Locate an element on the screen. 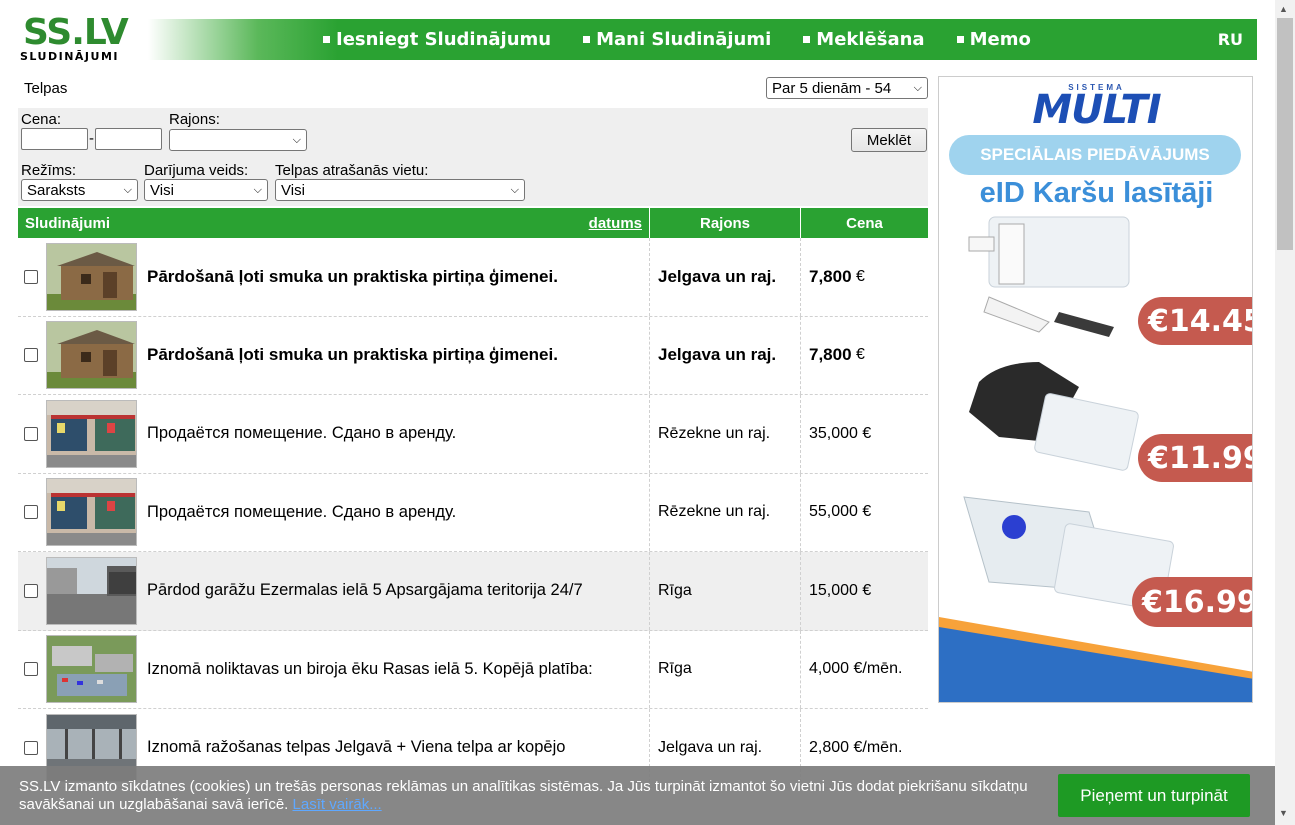 The width and height of the screenshot is (1295, 825). deal-type-select: Visi ⌵ is located at coordinates (206, 190).